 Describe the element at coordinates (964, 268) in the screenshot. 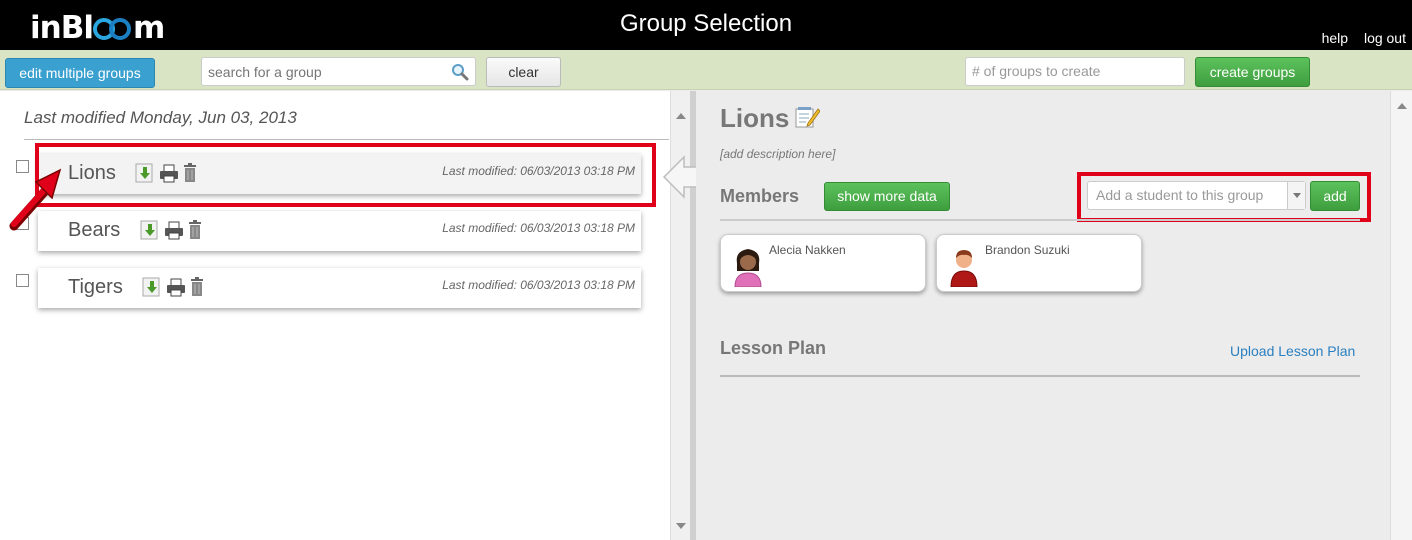

I see `male-student-icon` at that location.